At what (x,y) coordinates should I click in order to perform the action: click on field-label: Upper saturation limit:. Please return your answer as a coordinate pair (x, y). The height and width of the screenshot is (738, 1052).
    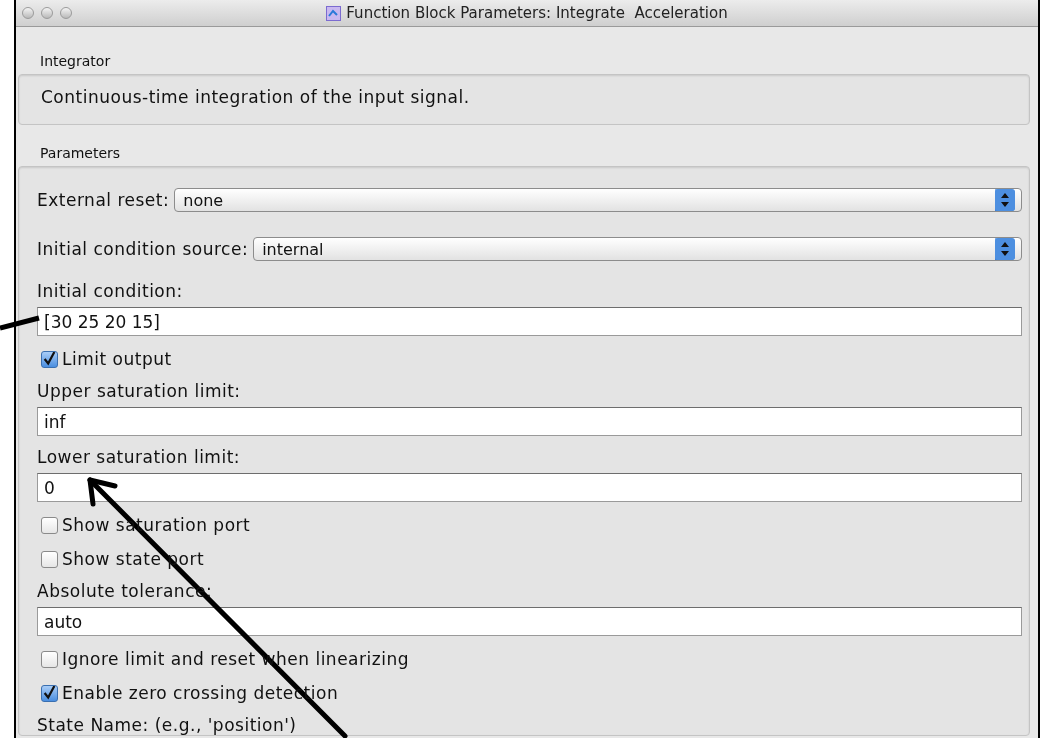
    Looking at the image, I should click on (139, 391).